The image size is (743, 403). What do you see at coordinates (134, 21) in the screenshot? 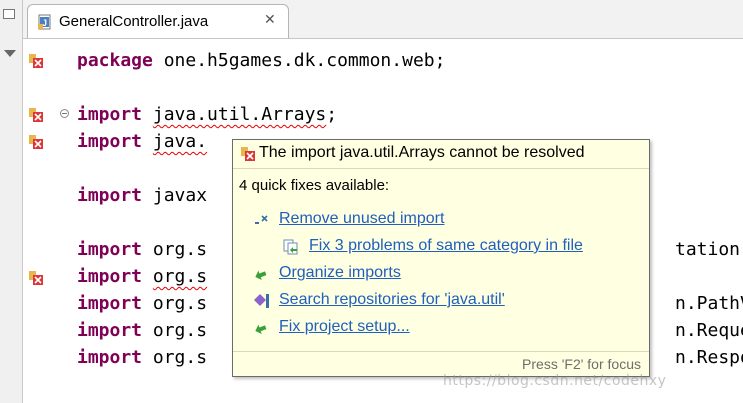
I see `tab-title: GeneralController.java` at bounding box center [134, 21].